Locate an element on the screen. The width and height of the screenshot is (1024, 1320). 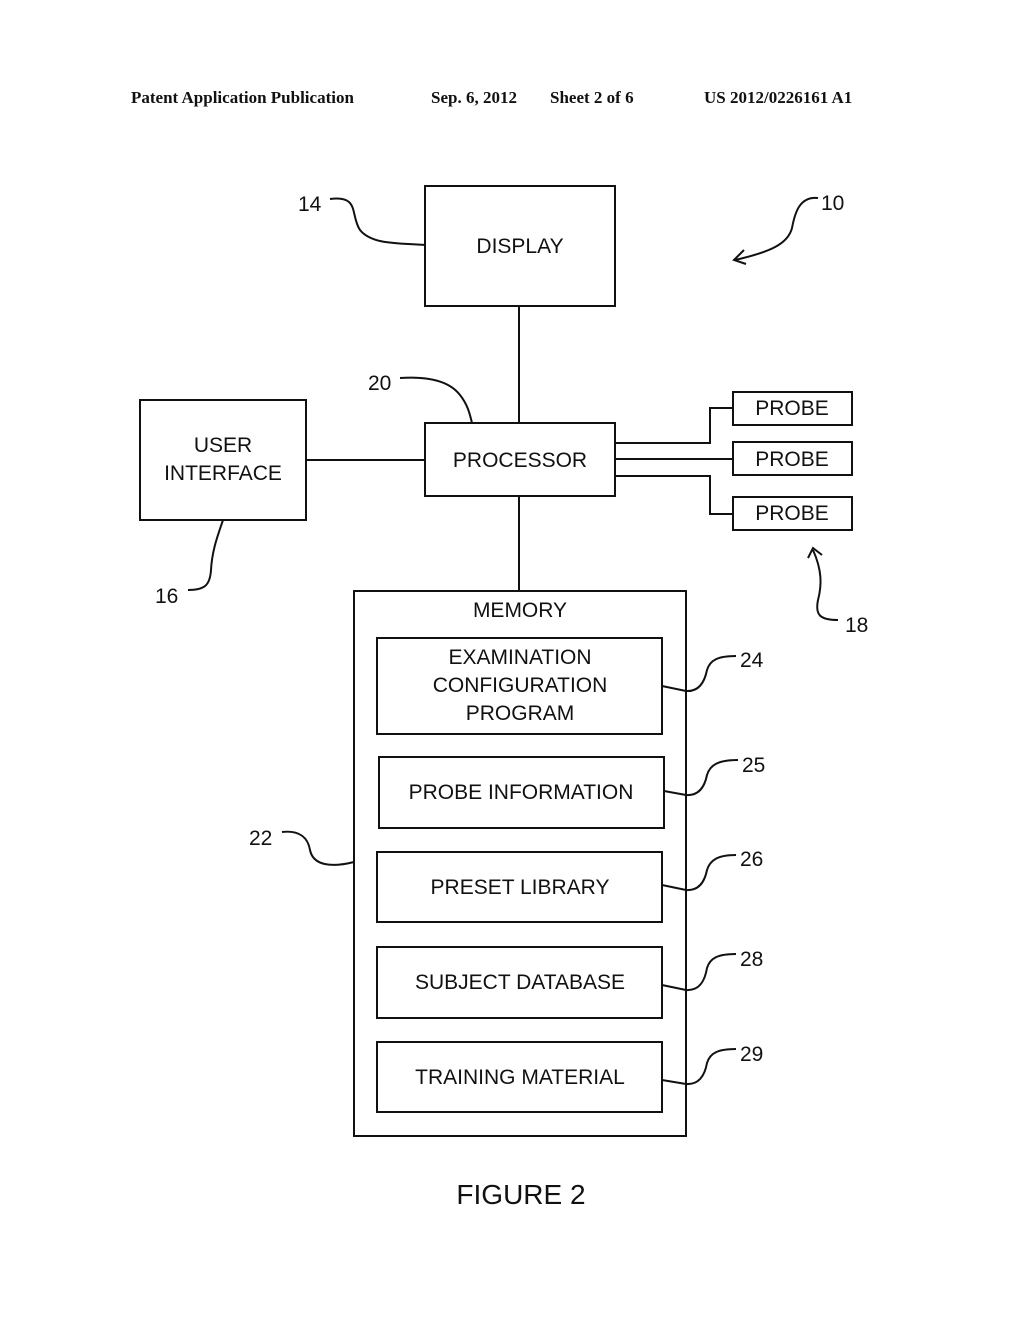
memory-label: MEMORY is located at coordinates (520, 610).